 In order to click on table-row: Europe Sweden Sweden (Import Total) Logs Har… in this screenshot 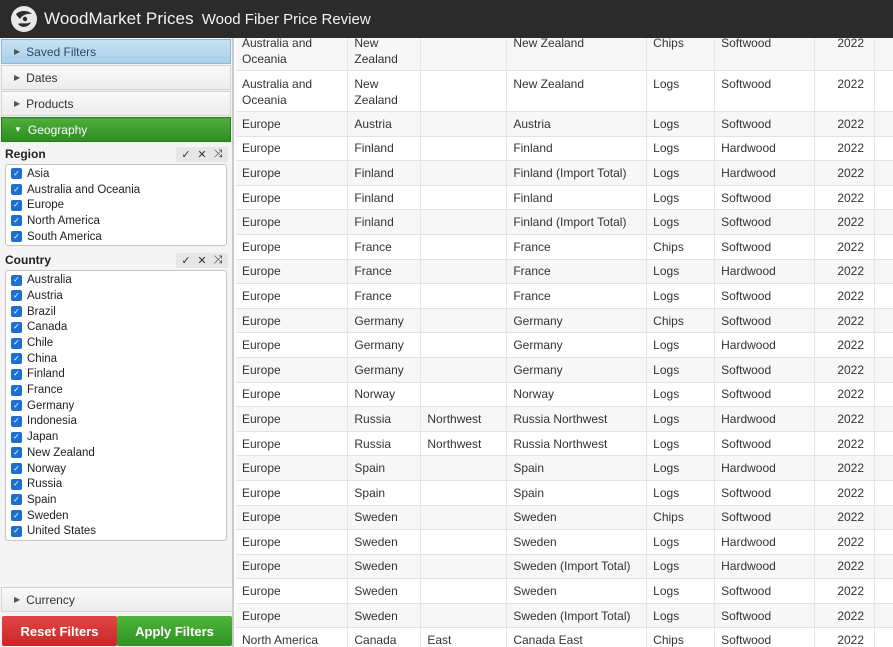, I will do `click(564, 567)`.